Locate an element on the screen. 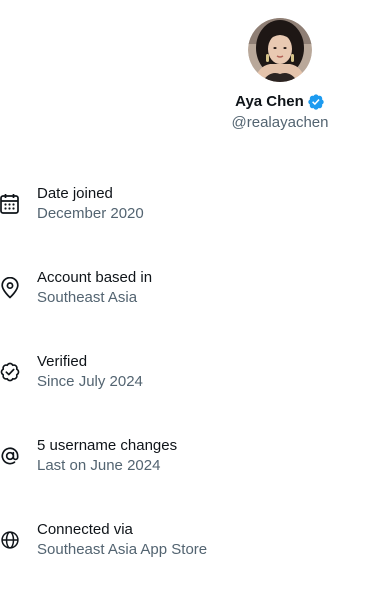  connected-via-value: Southeast Asia App Store is located at coordinates (122, 549).